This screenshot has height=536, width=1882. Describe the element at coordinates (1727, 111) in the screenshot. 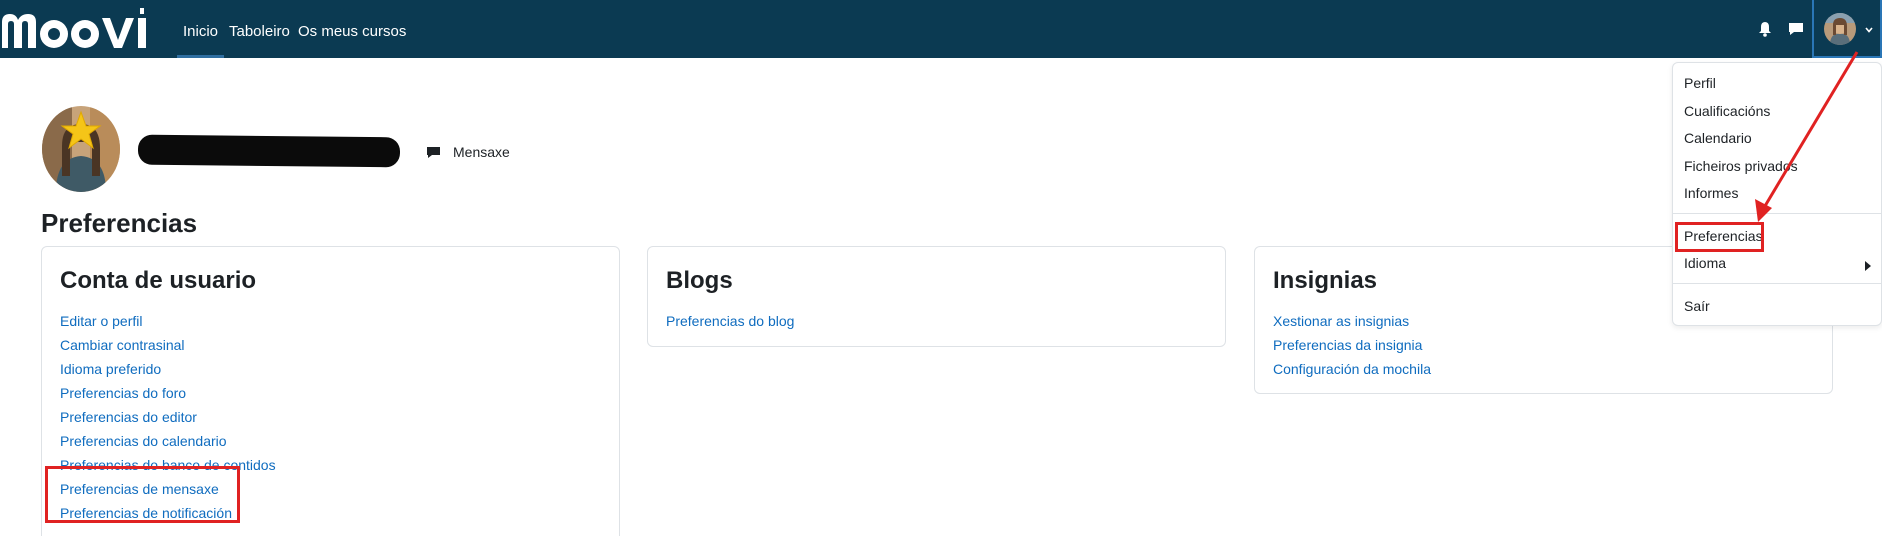

I see `menu-item-cualificacions: Cualificacións` at that location.